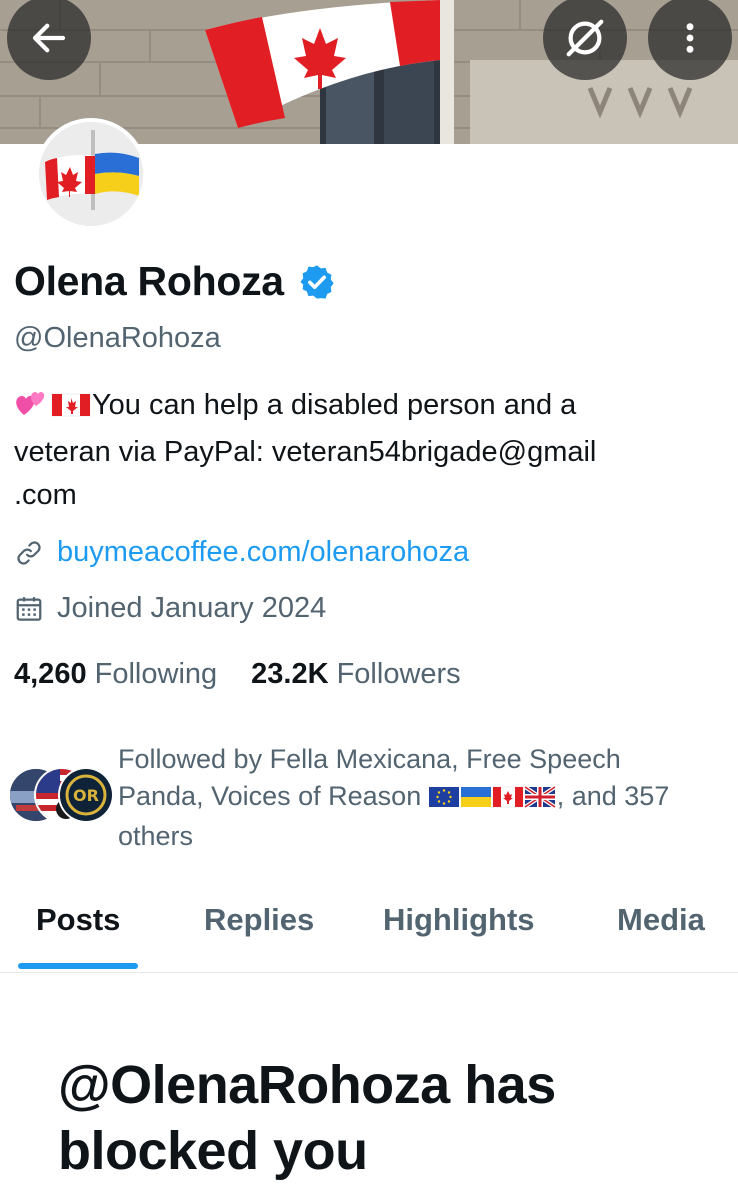 This screenshot has width=738, height=1200. I want to click on bio-line-1: You can help a disabled person and a, so click(334, 405).